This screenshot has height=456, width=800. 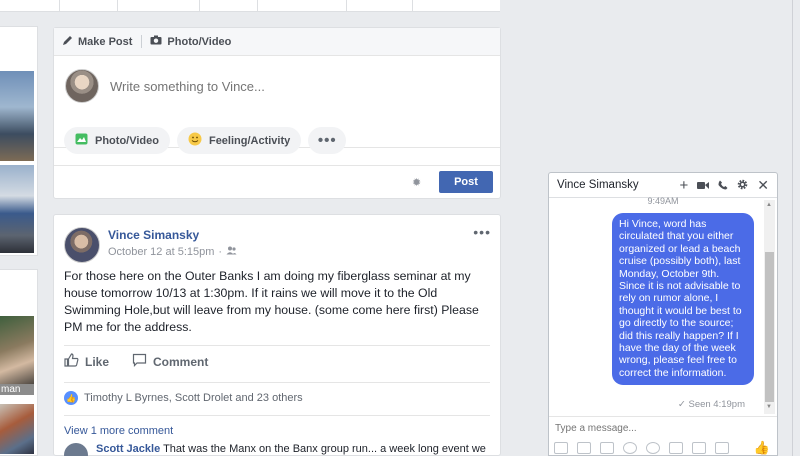 I want to click on photo-attach-icon, so click(x=561, y=448).